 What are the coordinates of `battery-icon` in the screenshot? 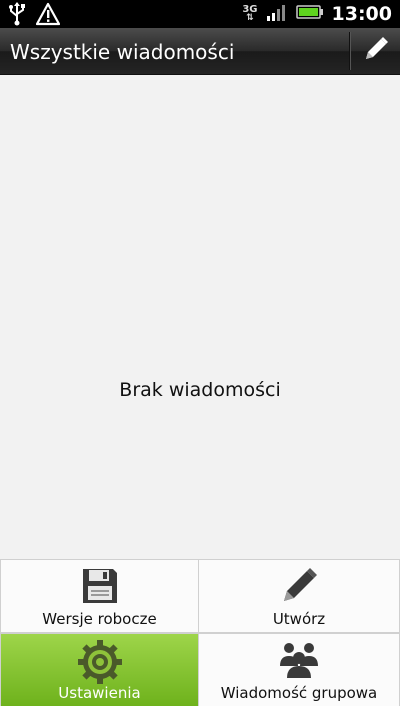 It's located at (309, 14).